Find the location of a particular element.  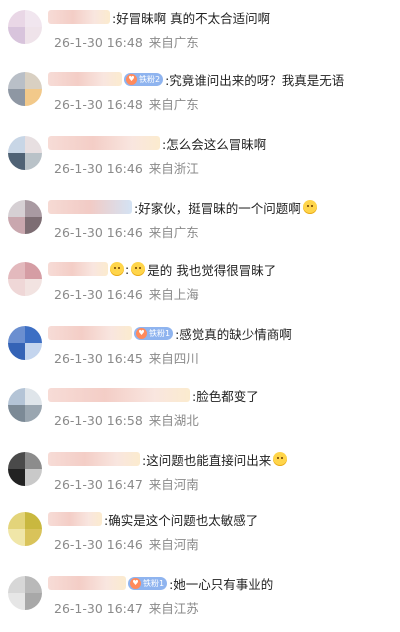

comment-meta: 26-1-30 16:46 来自河南 is located at coordinates (126, 543).